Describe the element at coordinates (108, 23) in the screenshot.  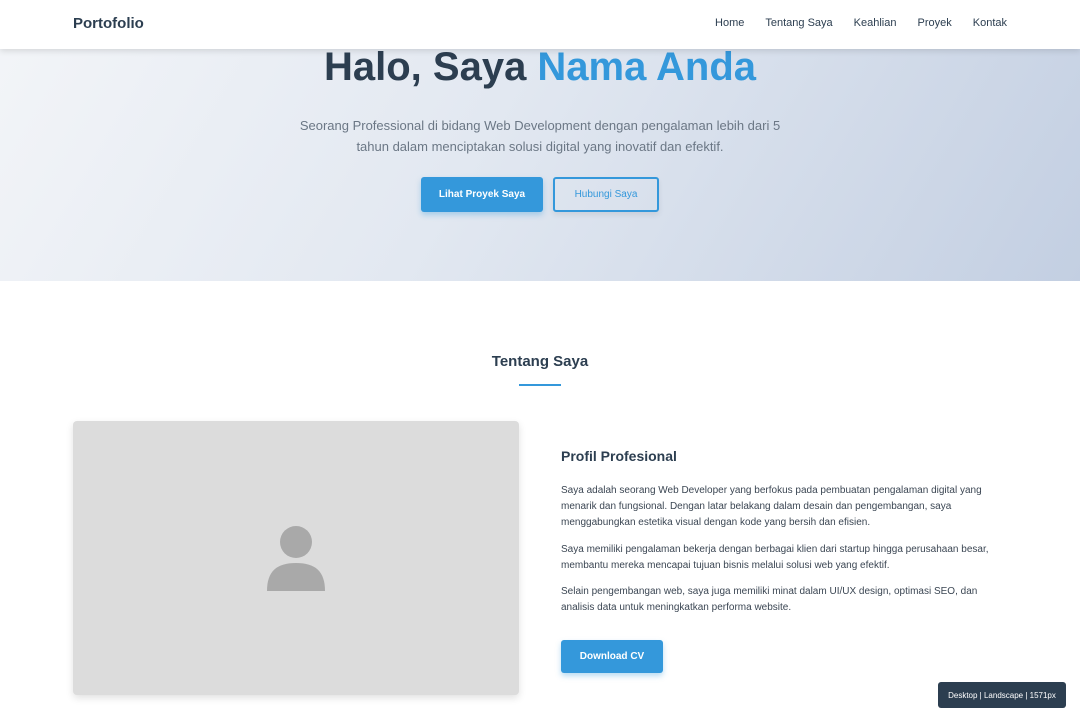
I see `brand-logo: Portofolio` at that location.